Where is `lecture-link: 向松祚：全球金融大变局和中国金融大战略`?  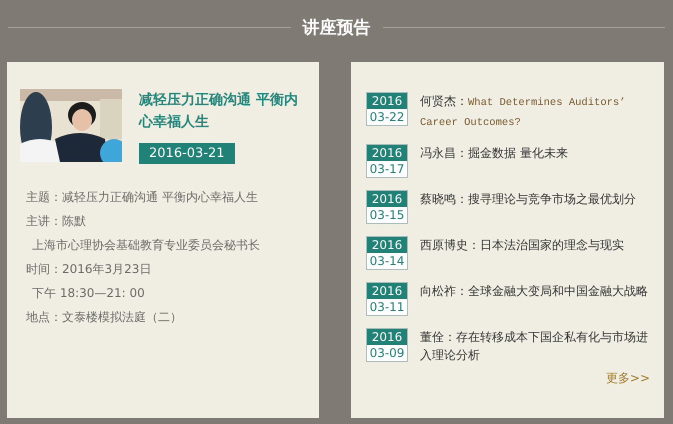 lecture-link: 向松祚：全球金融大变局和中国金融大战略 is located at coordinates (536, 299).